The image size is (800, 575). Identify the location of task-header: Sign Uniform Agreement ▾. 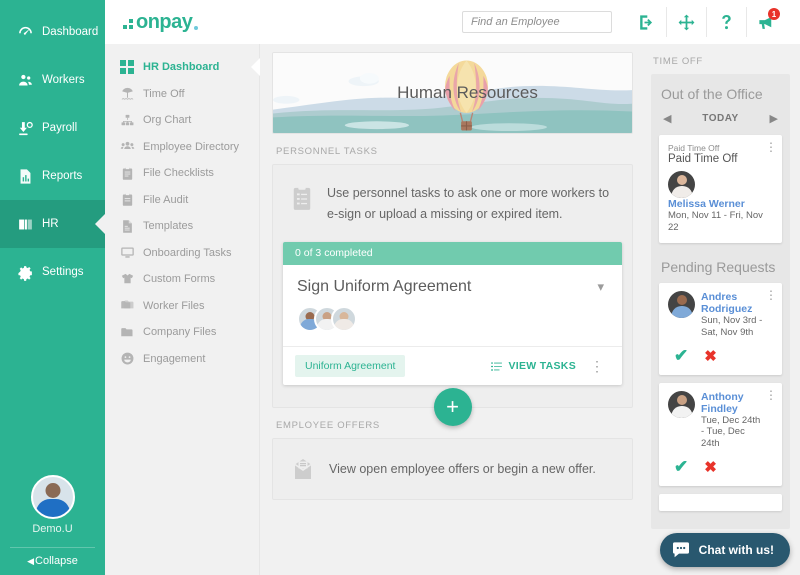
(452, 280).